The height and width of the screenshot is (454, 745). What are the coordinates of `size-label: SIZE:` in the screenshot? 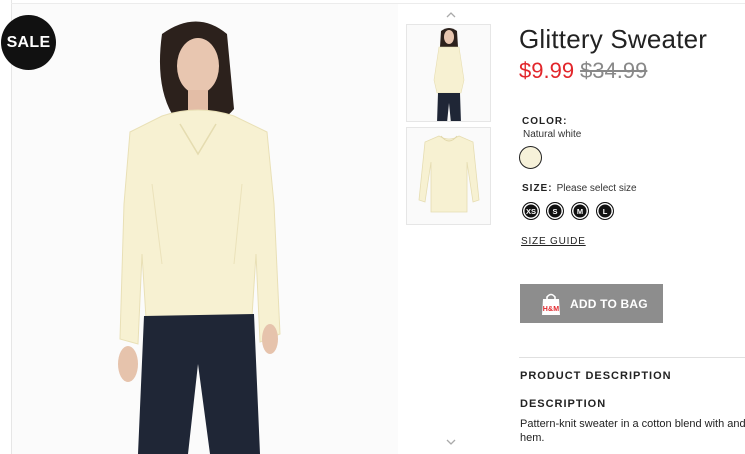 It's located at (537, 188).